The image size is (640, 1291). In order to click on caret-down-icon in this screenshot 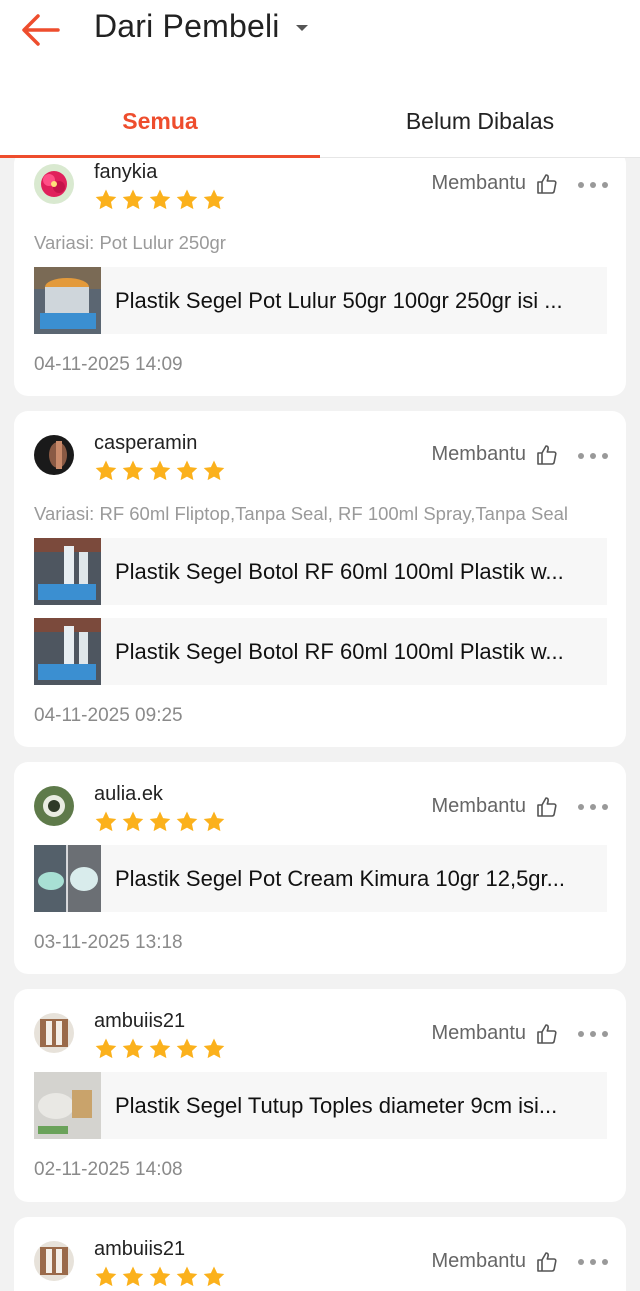, I will do `click(301, 28)`.